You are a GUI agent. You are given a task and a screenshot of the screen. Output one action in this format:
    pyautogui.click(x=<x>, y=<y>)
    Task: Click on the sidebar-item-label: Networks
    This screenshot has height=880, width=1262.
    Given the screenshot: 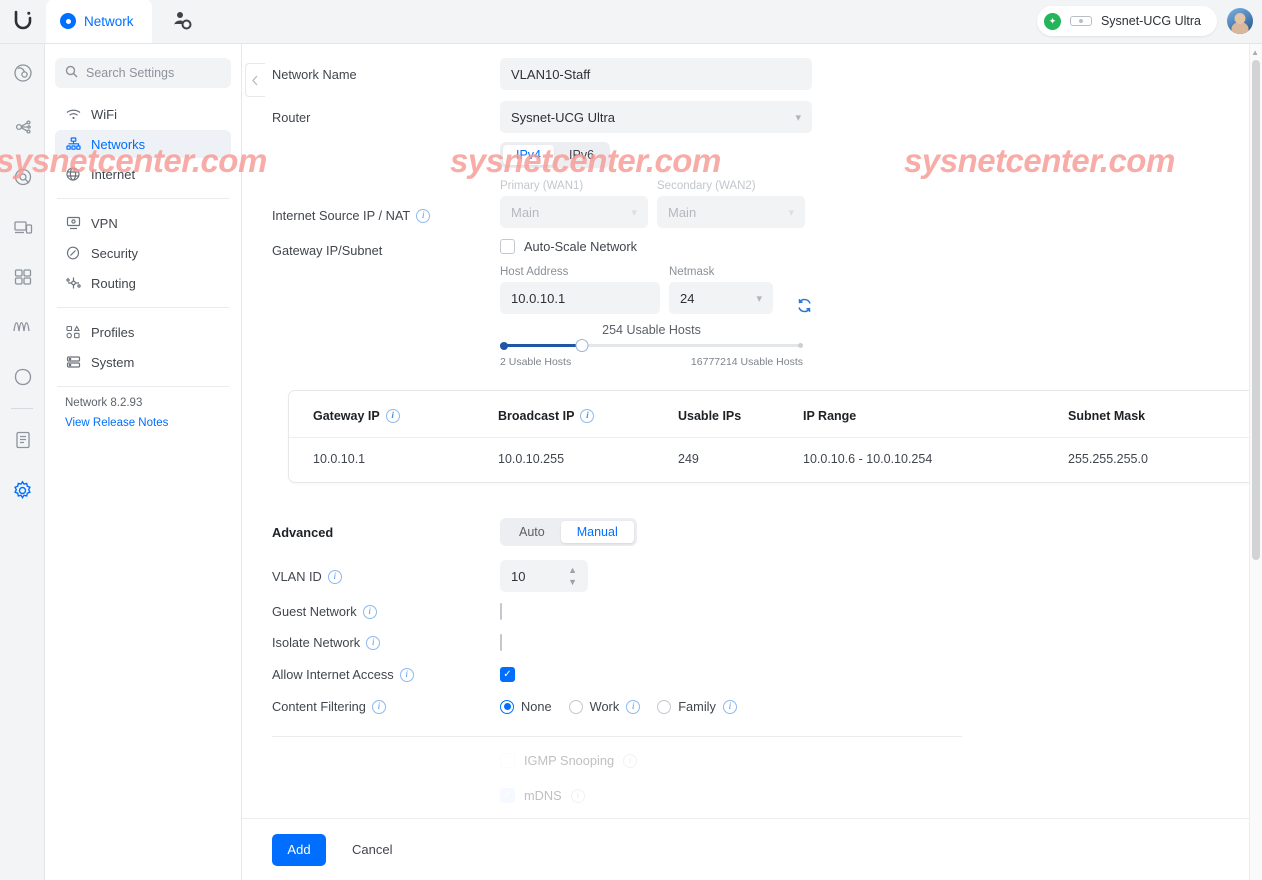 What is the action you would take?
    pyautogui.click(x=118, y=144)
    